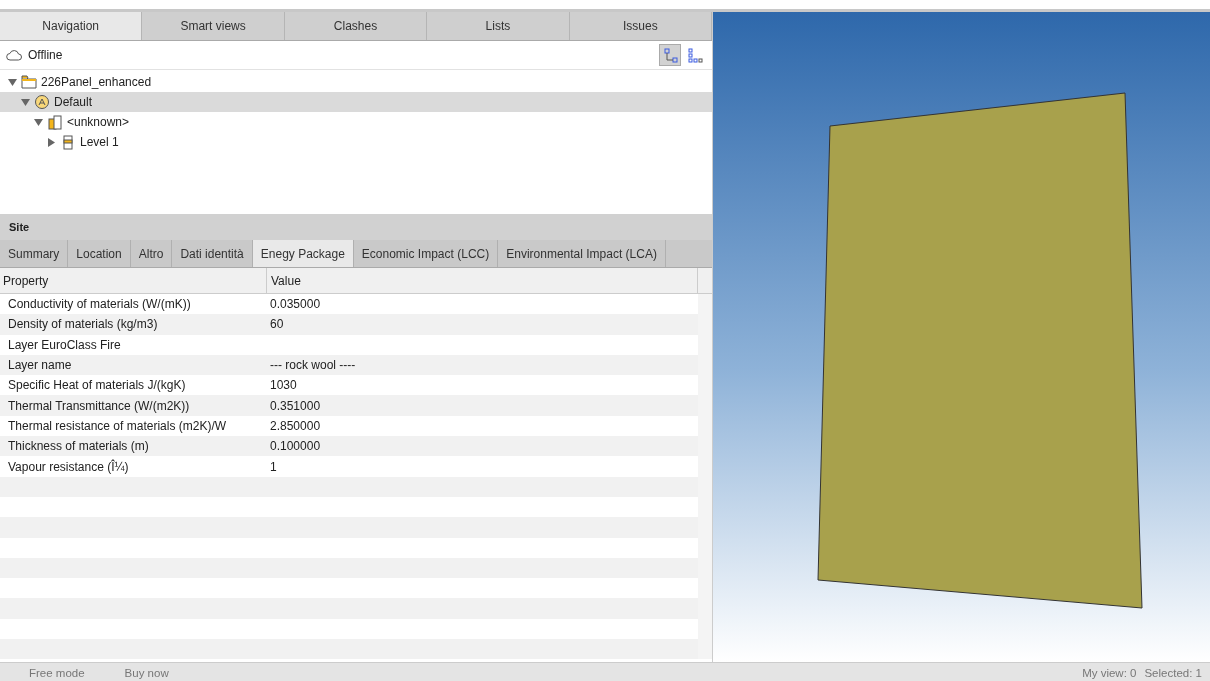 This screenshot has width=1210, height=681. I want to click on status-text: Selected: 1, so click(1173, 672).